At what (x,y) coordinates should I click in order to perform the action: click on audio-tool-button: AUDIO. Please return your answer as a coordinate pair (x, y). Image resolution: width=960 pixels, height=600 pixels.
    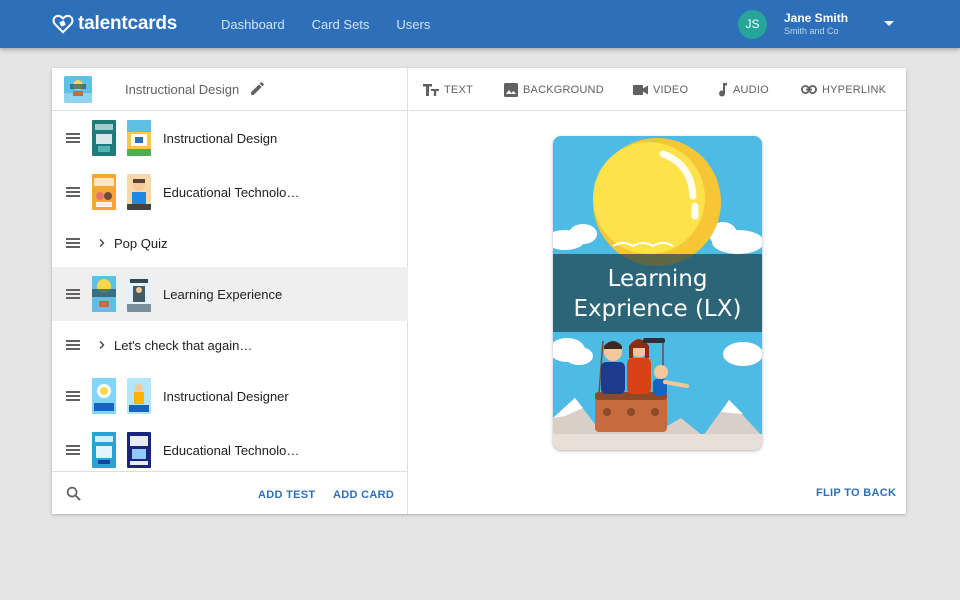
    Looking at the image, I should click on (743, 89).